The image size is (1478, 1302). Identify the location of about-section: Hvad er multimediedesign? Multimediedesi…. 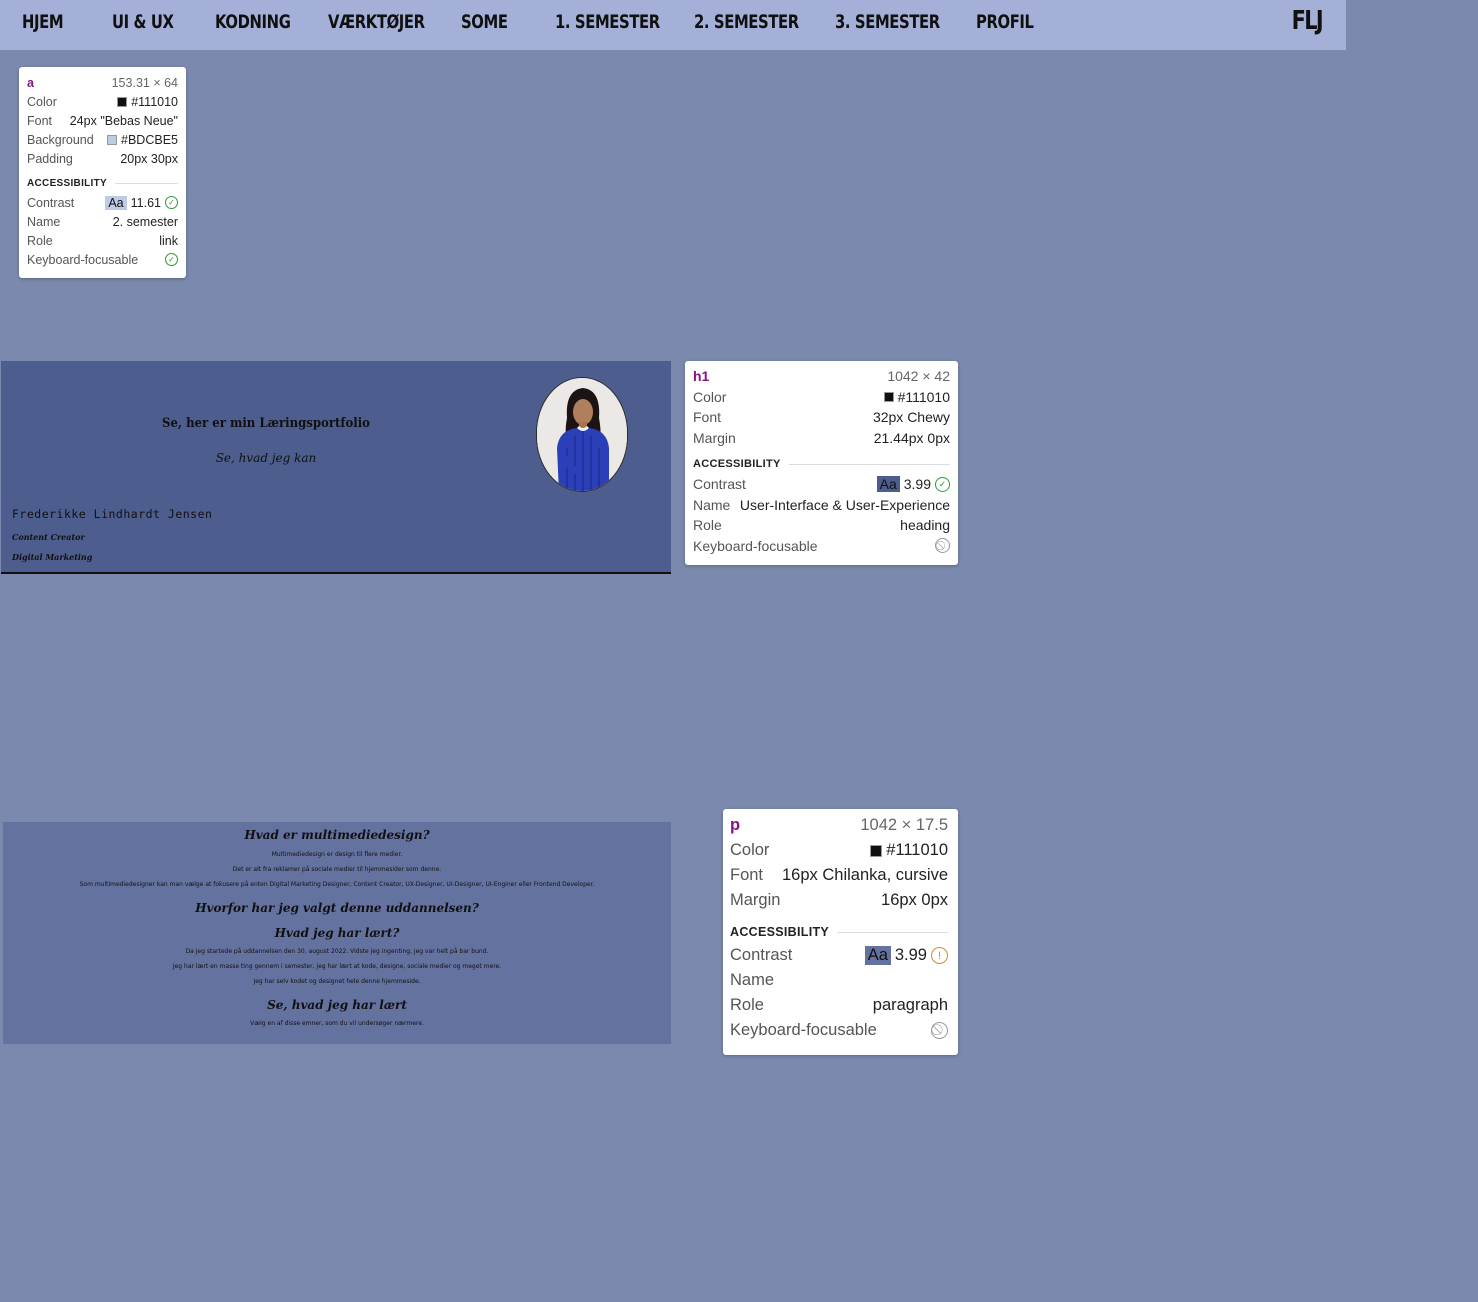
(337, 933).